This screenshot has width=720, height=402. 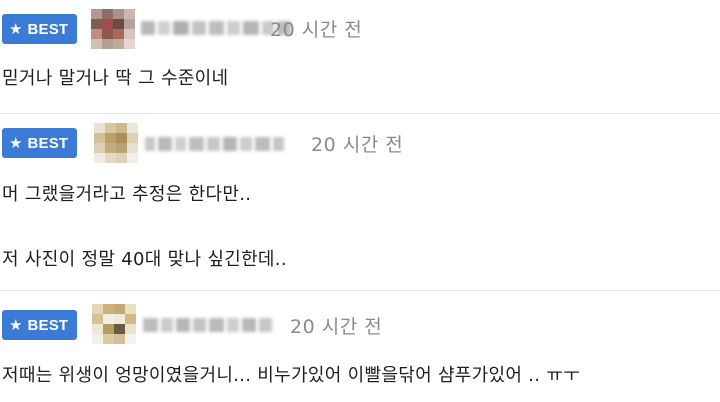 I want to click on comment-text: 저 사진이 정말 40대 맞나 싶긴한데.., so click(x=144, y=259).